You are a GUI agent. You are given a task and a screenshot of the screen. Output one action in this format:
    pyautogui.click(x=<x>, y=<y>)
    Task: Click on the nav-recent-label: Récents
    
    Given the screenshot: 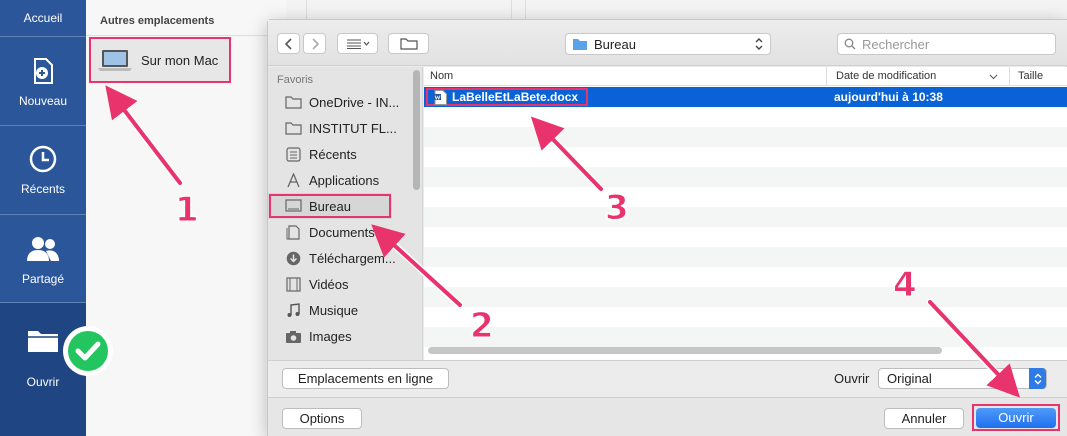 What is the action you would take?
    pyautogui.click(x=43, y=189)
    